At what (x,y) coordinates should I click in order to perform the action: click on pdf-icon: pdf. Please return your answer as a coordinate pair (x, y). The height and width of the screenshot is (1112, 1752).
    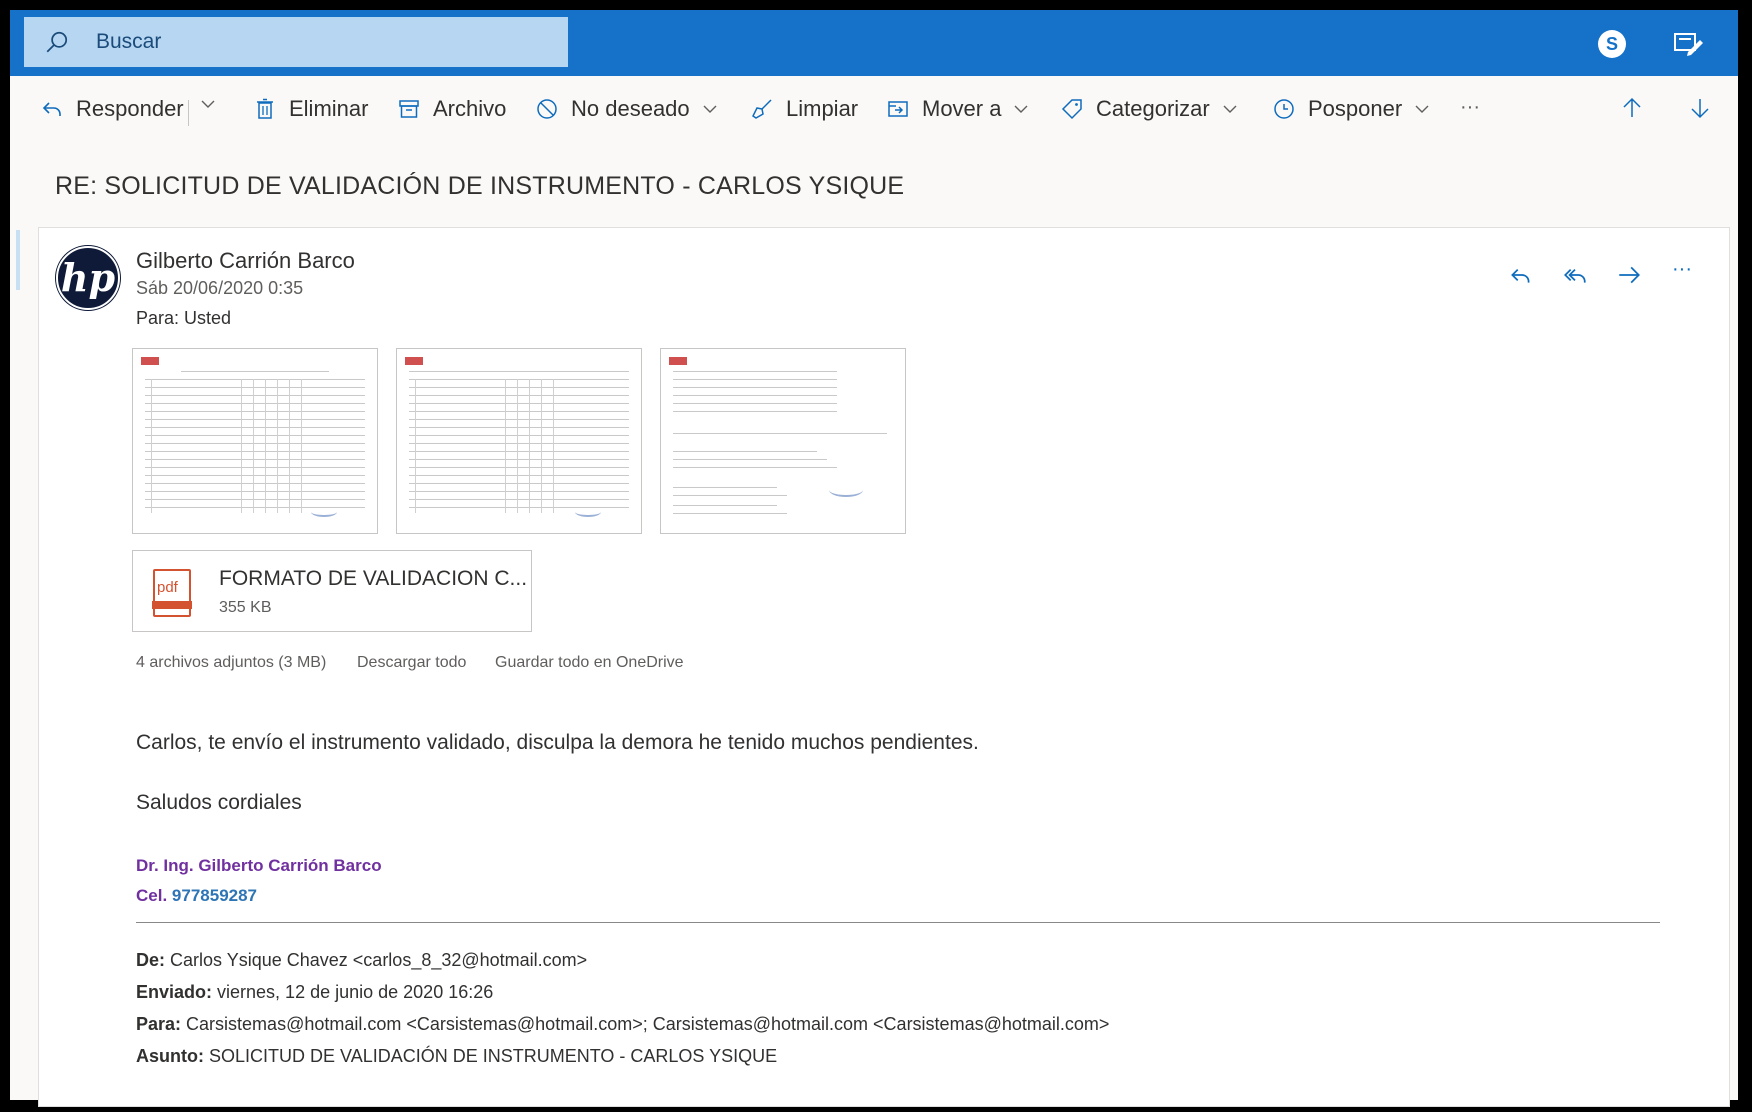
    Looking at the image, I should click on (172, 593).